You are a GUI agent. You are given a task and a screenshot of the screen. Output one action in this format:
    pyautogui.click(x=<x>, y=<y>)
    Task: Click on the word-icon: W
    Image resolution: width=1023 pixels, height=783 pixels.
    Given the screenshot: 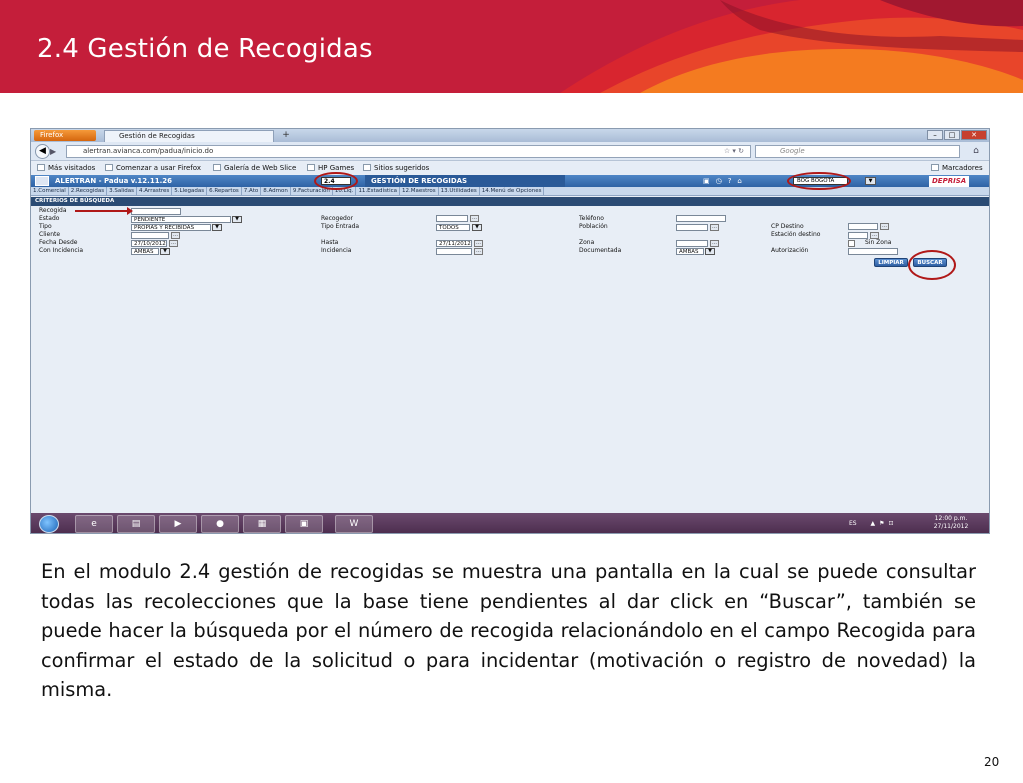 What is the action you would take?
    pyautogui.click(x=354, y=524)
    